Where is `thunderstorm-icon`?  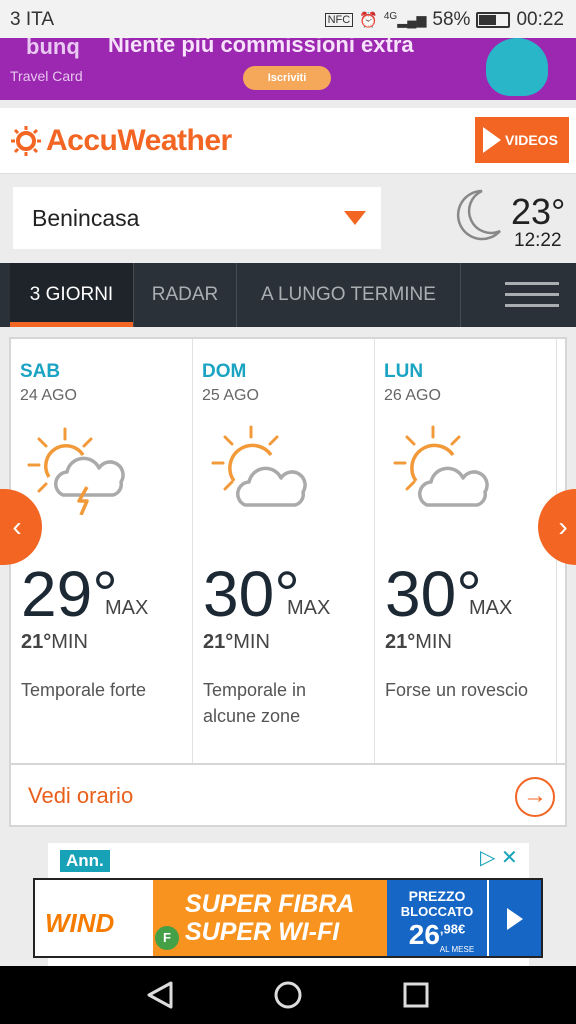 thunderstorm-icon is located at coordinates (76, 471).